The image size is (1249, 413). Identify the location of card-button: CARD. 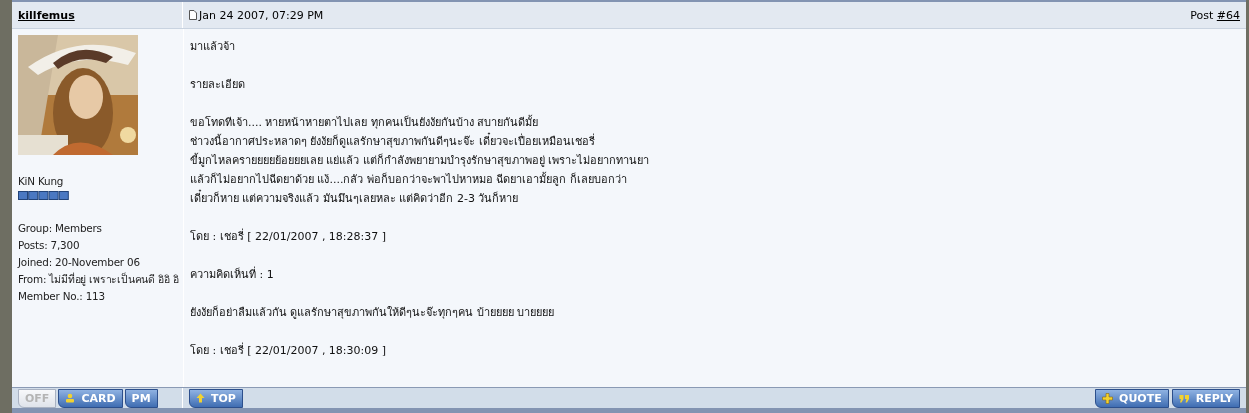
(90, 398).